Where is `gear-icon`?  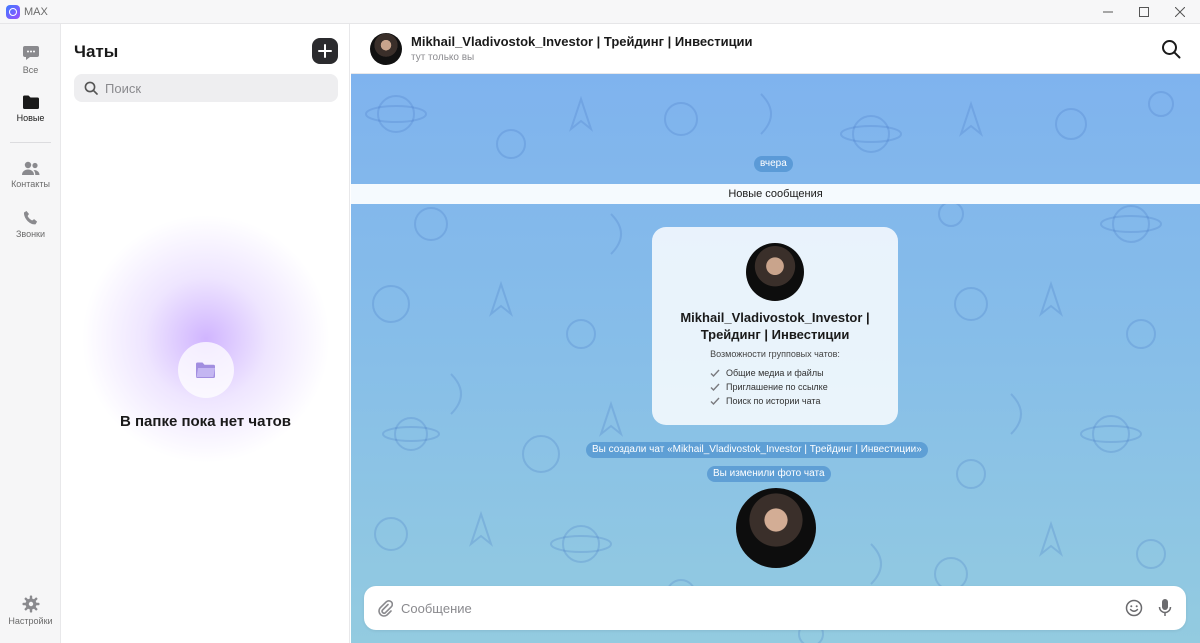
gear-icon is located at coordinates (30, 604).